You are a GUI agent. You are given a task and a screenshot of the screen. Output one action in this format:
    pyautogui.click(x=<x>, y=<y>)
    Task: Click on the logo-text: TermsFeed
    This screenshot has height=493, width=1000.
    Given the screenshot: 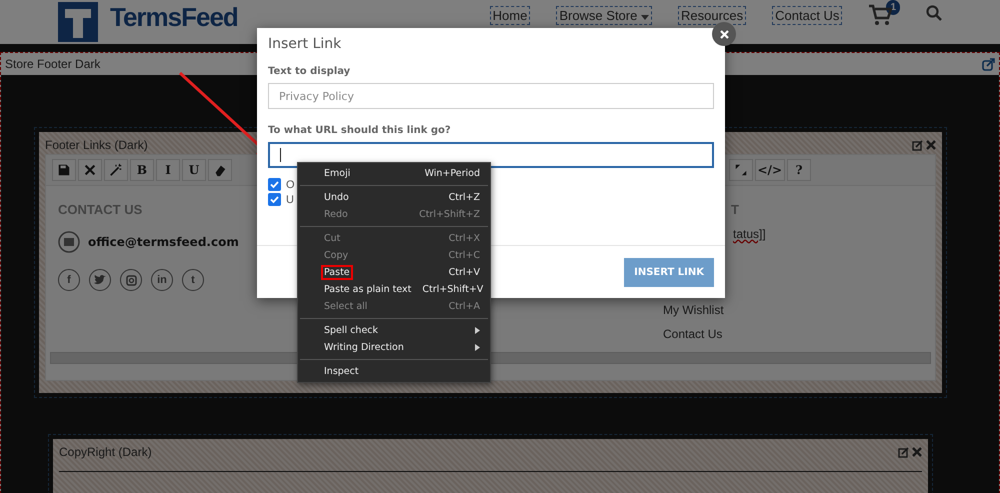 What is the action you would take?
    pyautogui.click(x=174, y=17)
    